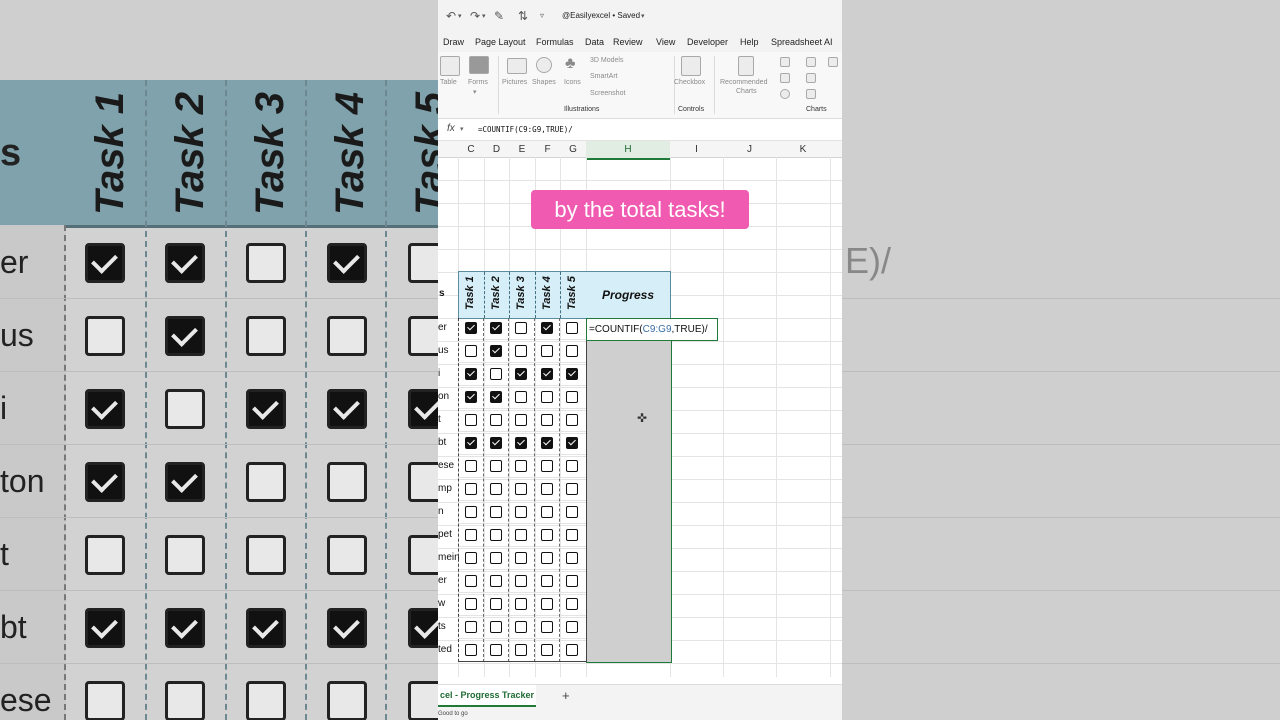 The height and width of the screenshot is (720, 1280). I want to click on redo-icon: ↷, so click(475, 16).